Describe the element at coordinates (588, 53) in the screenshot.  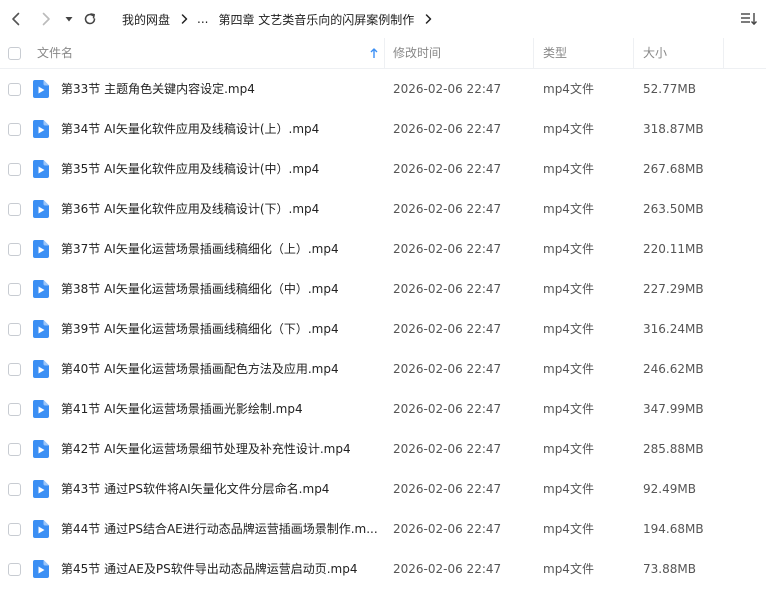
I see `column-header-type: 类型` at that location.